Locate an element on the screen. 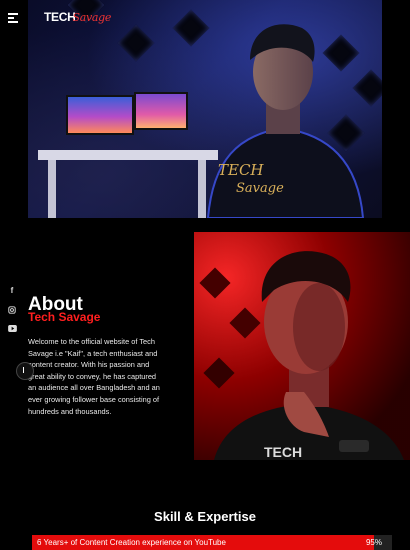  skills-heading: Skill & Expertise is located at coordinates (205, 516).